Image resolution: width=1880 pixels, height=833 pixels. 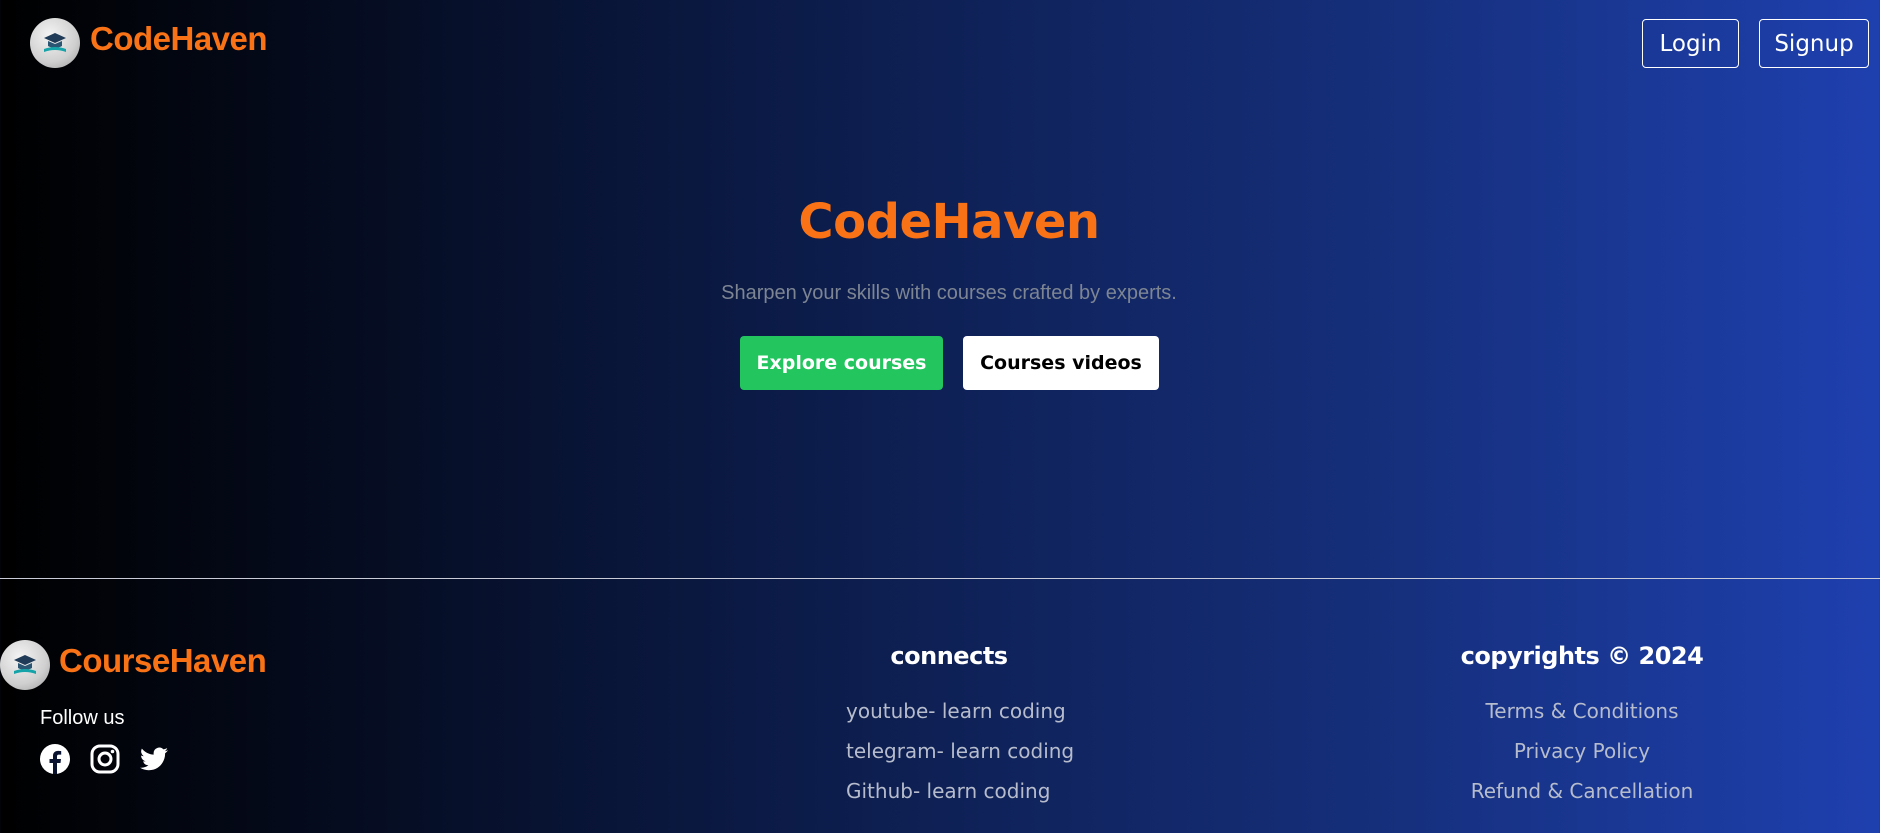 What do you see at coordinates (940, 44) in the screenshot?
I see `top-navbar: CodeHaven Login Signup` at bounding box center [940, 44].